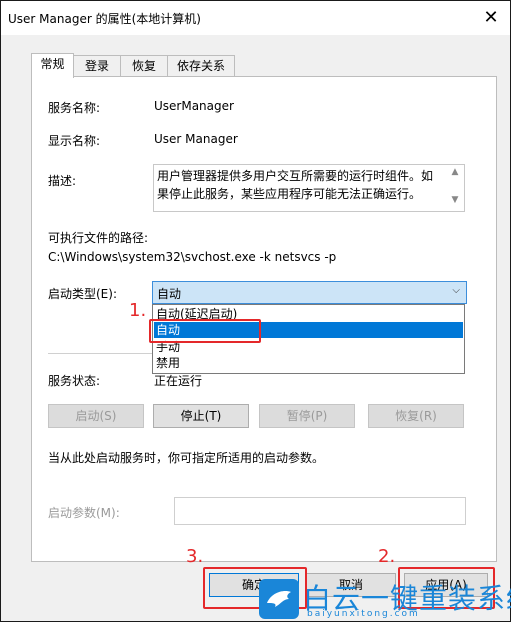 Image resolution: width=511 pixels, height=622 pixels. What do you see at coordinates (416, 416) in the screenshot?
I see `resume-button: 恢复(R)` at bounding box center [416, 416].